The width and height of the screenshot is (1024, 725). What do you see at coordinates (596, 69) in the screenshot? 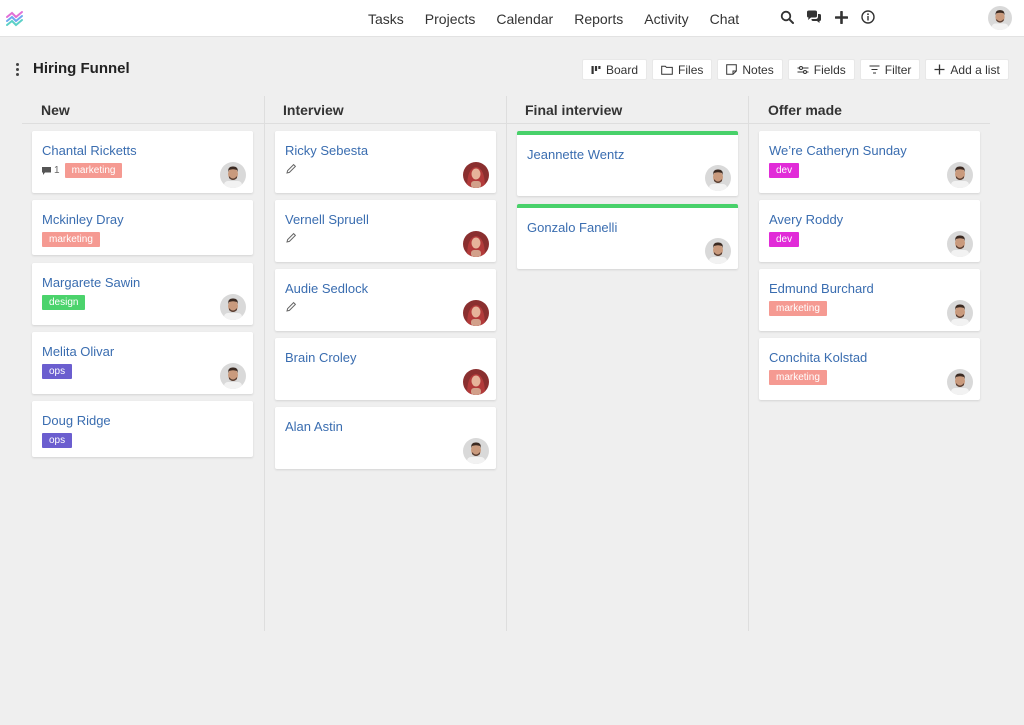
I see `board-icon` at bounding box center [596, 69].